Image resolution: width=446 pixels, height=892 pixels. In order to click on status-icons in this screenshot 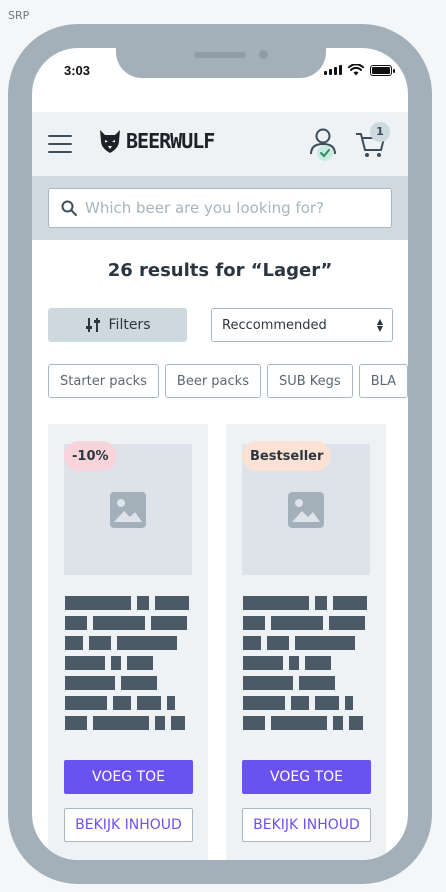, I will do `click(359, 70)`.